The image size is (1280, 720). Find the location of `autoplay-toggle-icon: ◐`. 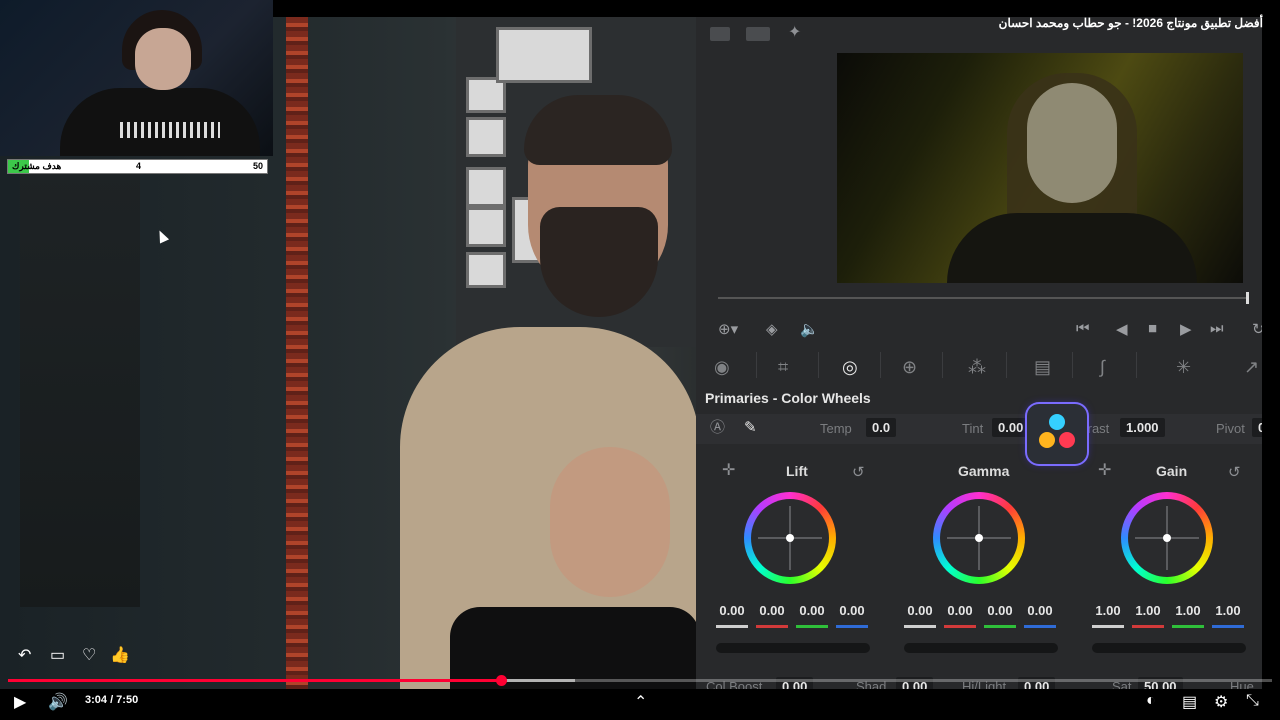

autoplay-toggle-icon: ◐ is located at coordinates (1151, 701).